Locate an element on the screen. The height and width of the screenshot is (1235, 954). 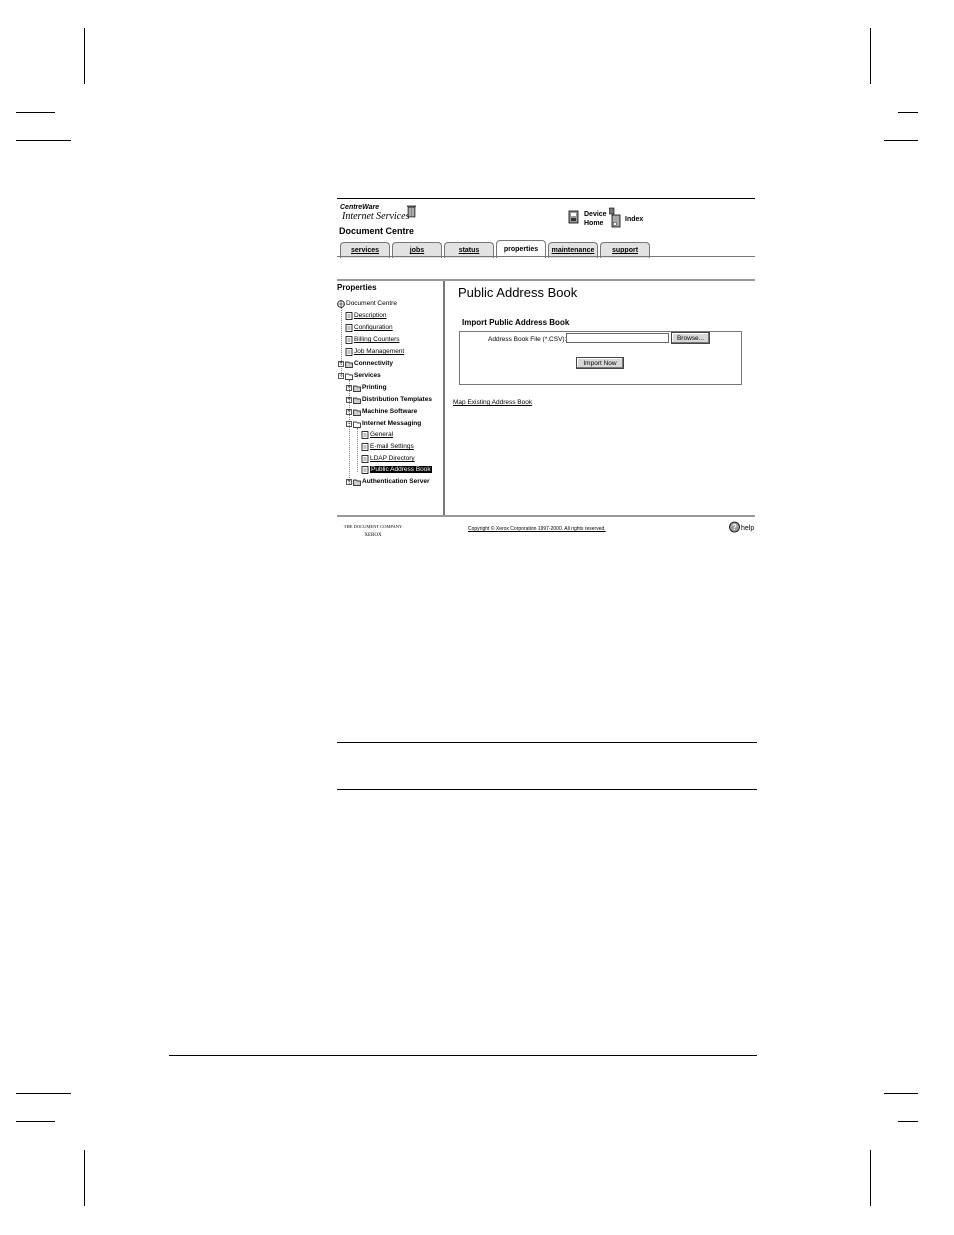
sidebar-item-services: − Services is located at coordinates (359, 375).